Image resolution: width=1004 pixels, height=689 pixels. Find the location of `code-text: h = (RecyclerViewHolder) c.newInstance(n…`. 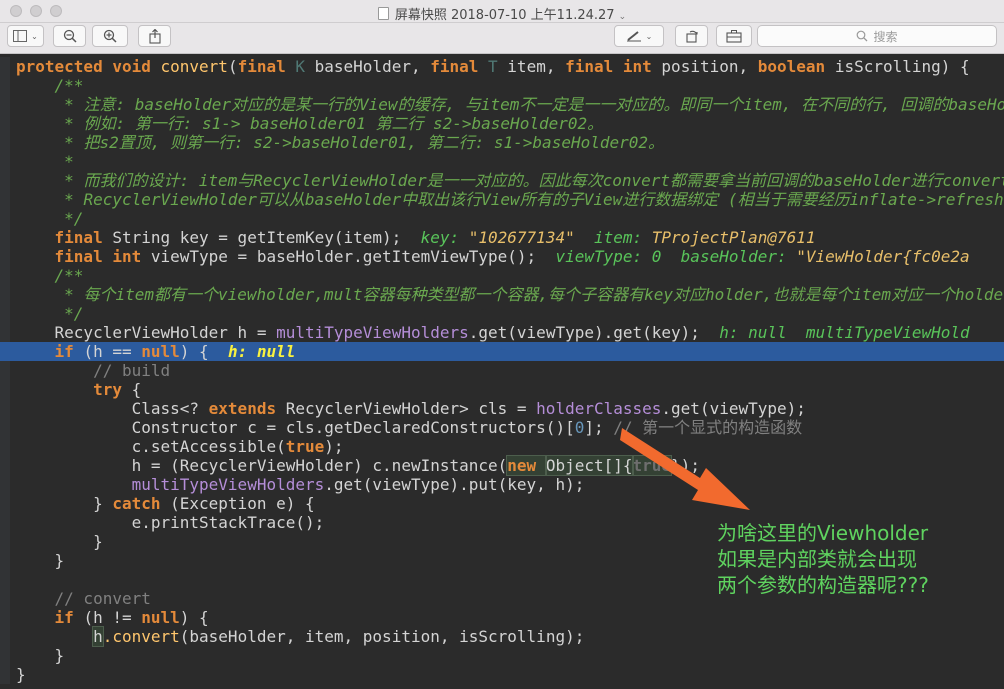

code-text: h = (RecyclerViewHolder) c.newInstance(n… is located at coordinates (358, 465).